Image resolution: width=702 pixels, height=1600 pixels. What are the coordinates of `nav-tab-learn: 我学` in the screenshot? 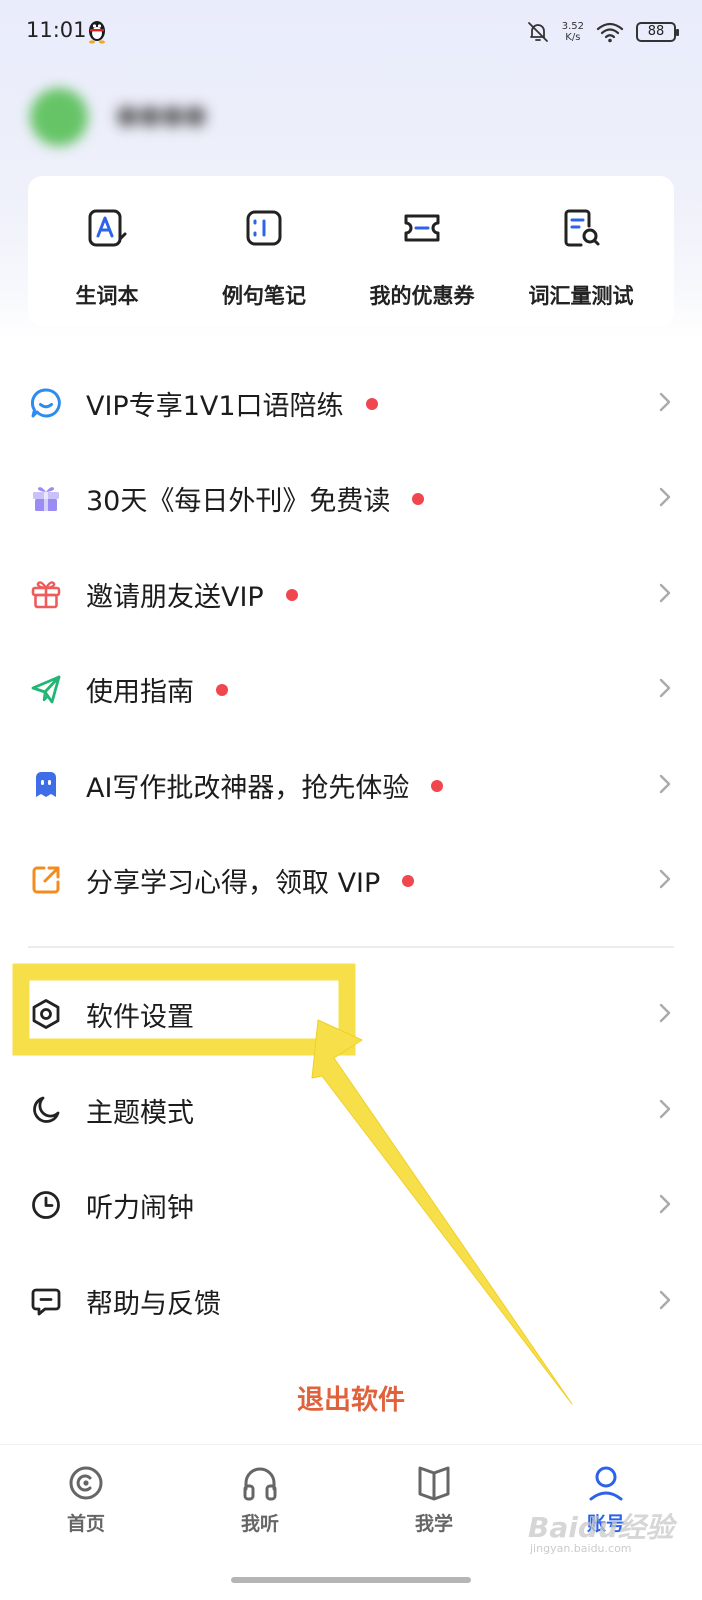 It's located at (434, 1499).